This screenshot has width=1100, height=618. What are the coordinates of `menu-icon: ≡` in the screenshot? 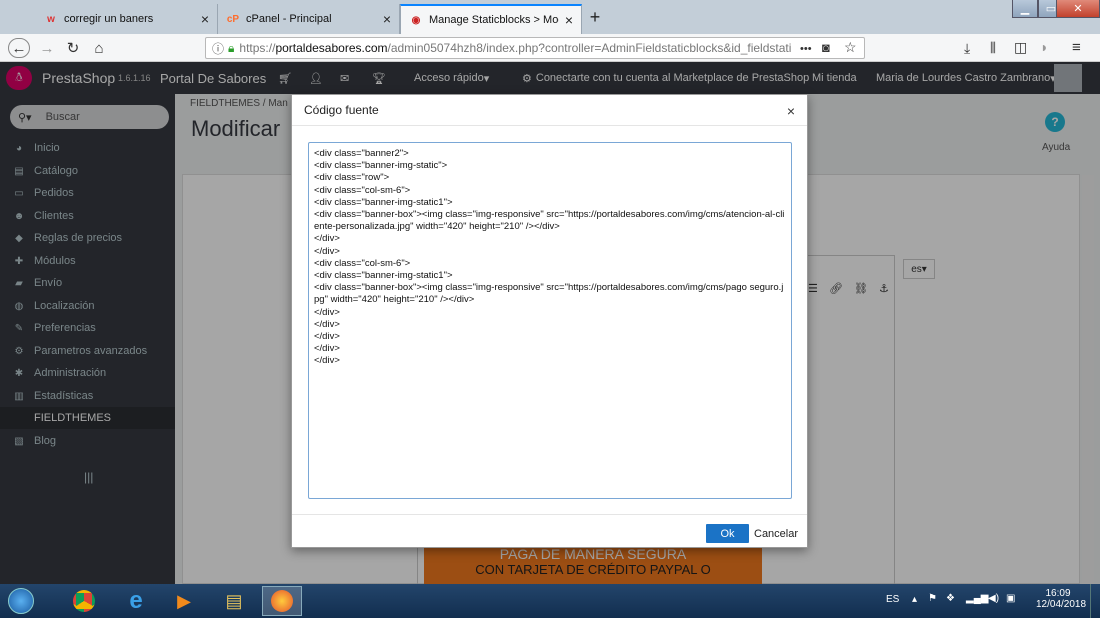 It's located at (1076, 47).